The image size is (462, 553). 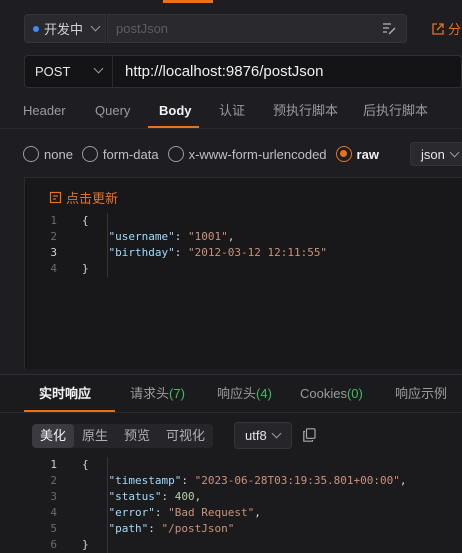 What do you see at coordinates (231, 412) in the screenshot?
I see `response-tabs-divider` at bounding box center [231, 412].